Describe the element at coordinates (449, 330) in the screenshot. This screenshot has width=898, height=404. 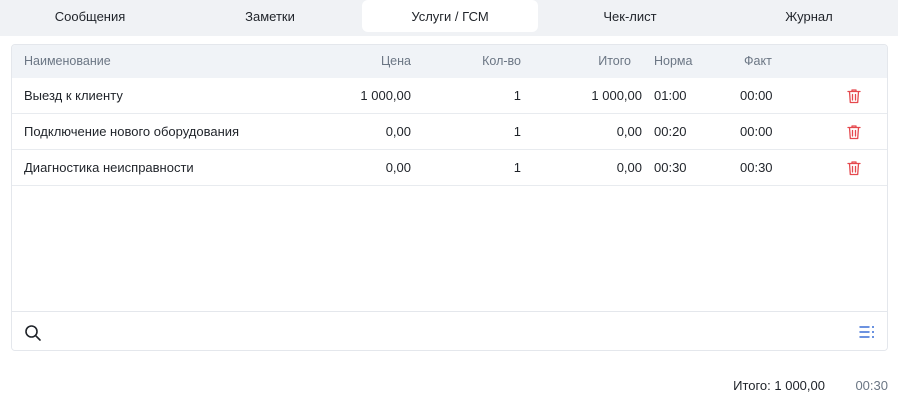
I see `table-toolbar` at that location.